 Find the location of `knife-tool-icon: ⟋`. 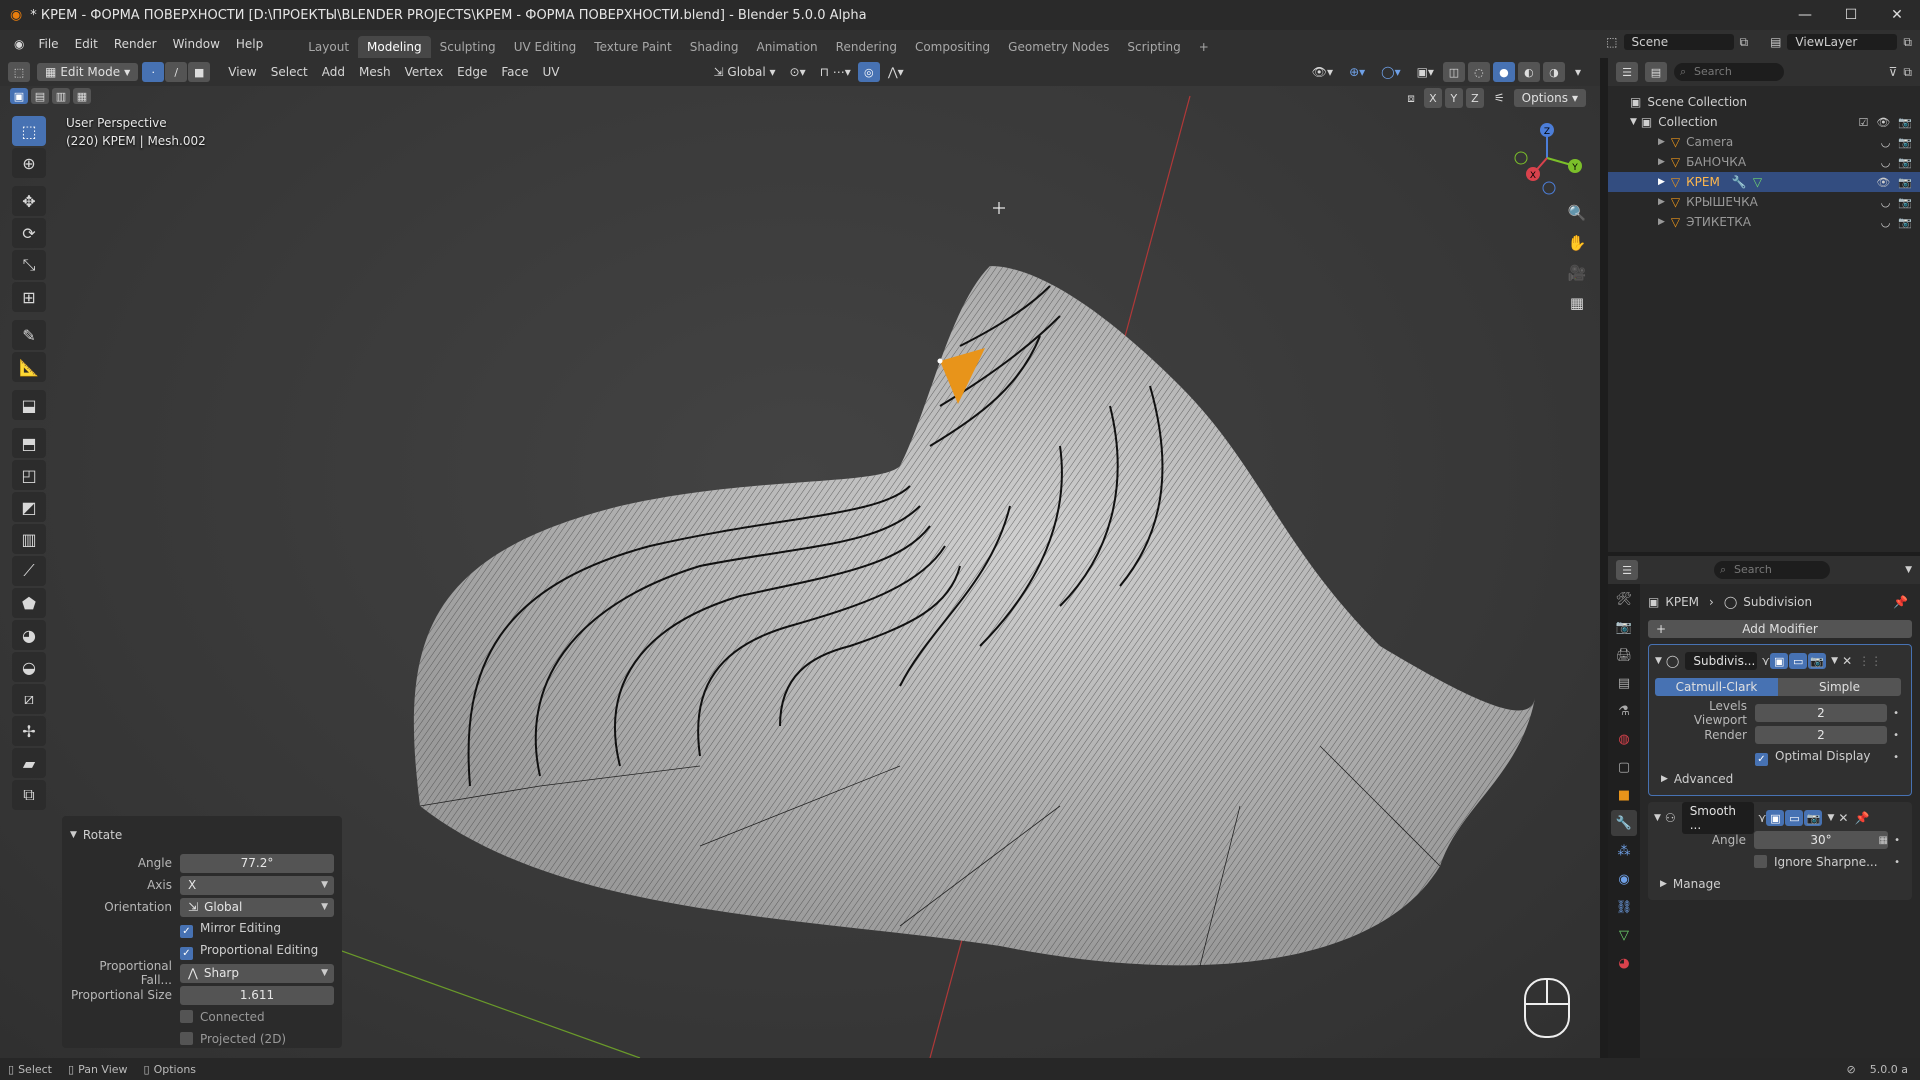

knife-tool-icon: ⟋ is located at coordinates (29, 571).